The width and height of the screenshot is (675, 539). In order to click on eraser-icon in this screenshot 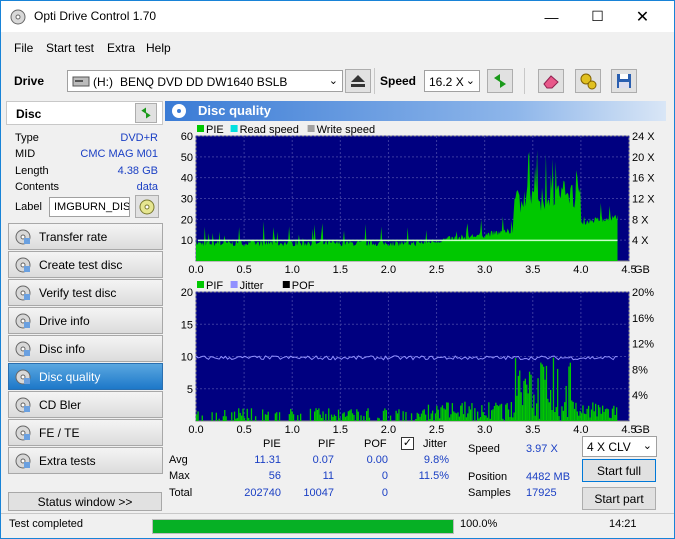, I will do `click(551, 82)`.